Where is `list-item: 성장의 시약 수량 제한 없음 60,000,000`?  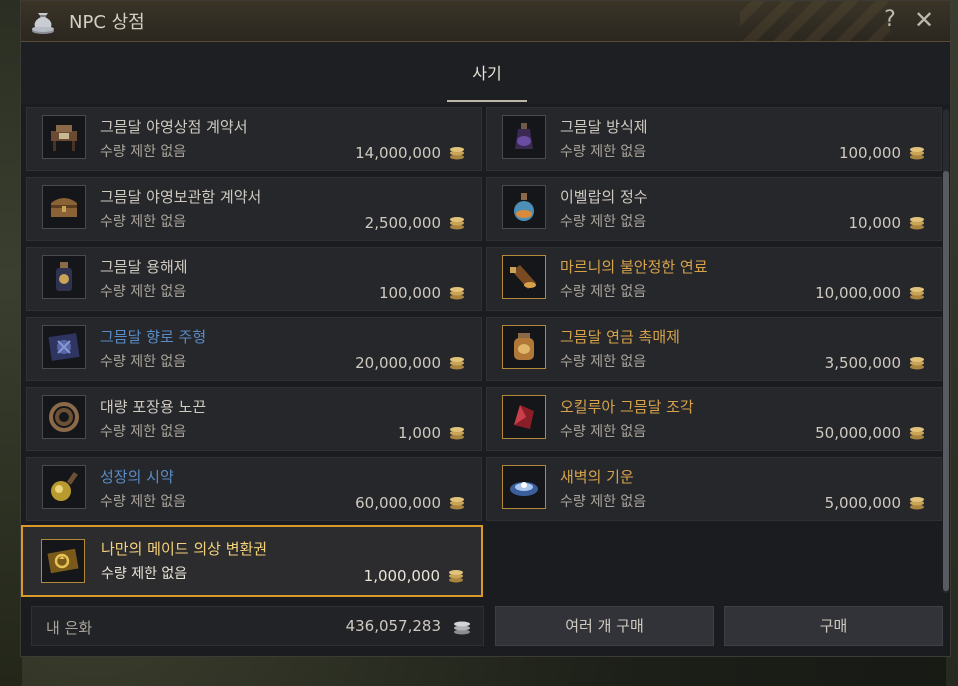
list-item: 성장의 시약 수량 제한 없음 60,000,000 is located at coordinates (254, 489).